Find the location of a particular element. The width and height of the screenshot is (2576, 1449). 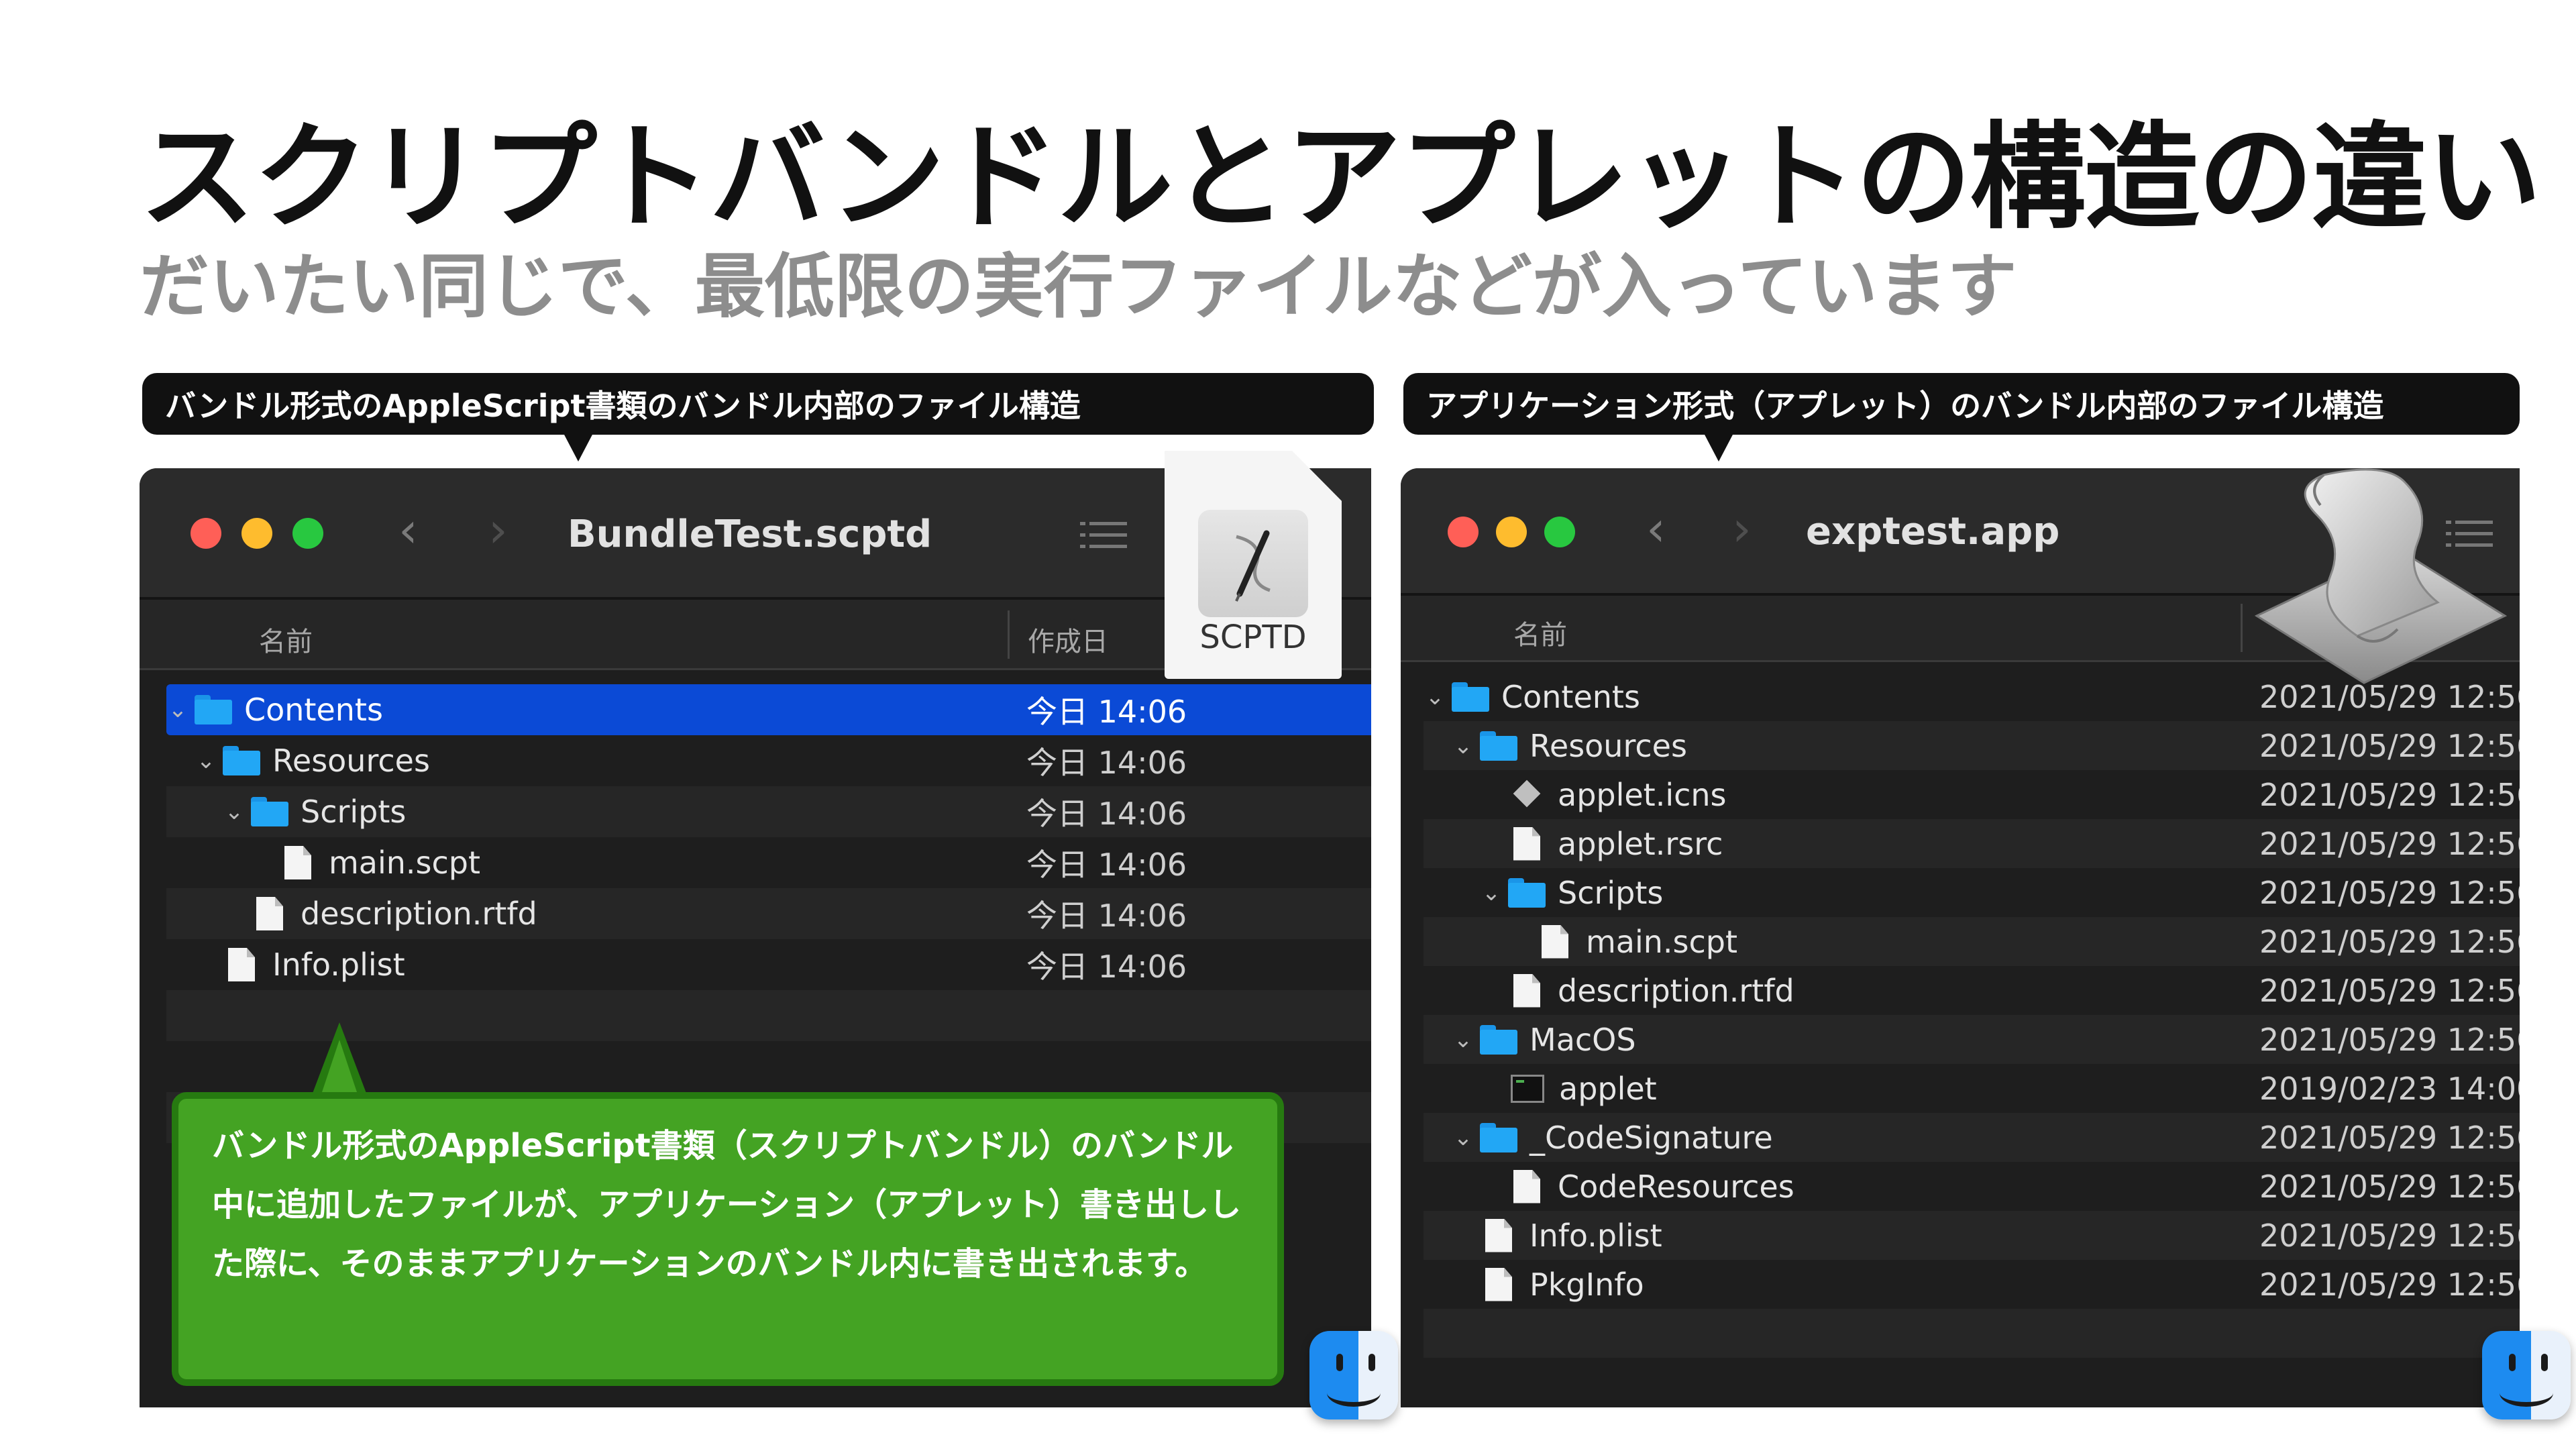

list-row-codesignature: ⌄ _CodeSignature 2021/05/29 12:56 is located at coordinates (1972, 1137).